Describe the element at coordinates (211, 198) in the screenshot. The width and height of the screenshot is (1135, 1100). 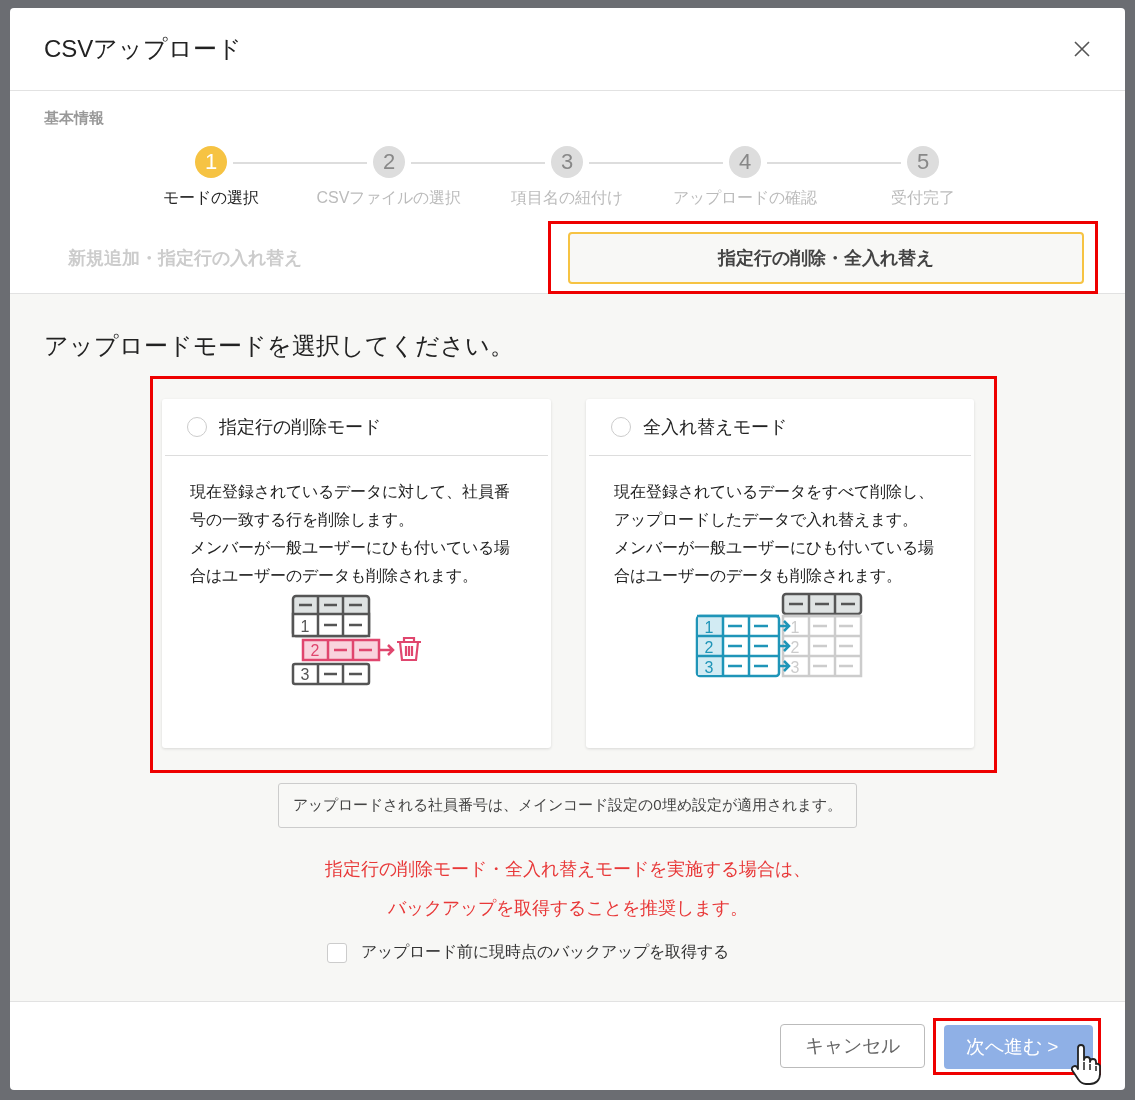
I see `step-label: モードの選択` at that location.